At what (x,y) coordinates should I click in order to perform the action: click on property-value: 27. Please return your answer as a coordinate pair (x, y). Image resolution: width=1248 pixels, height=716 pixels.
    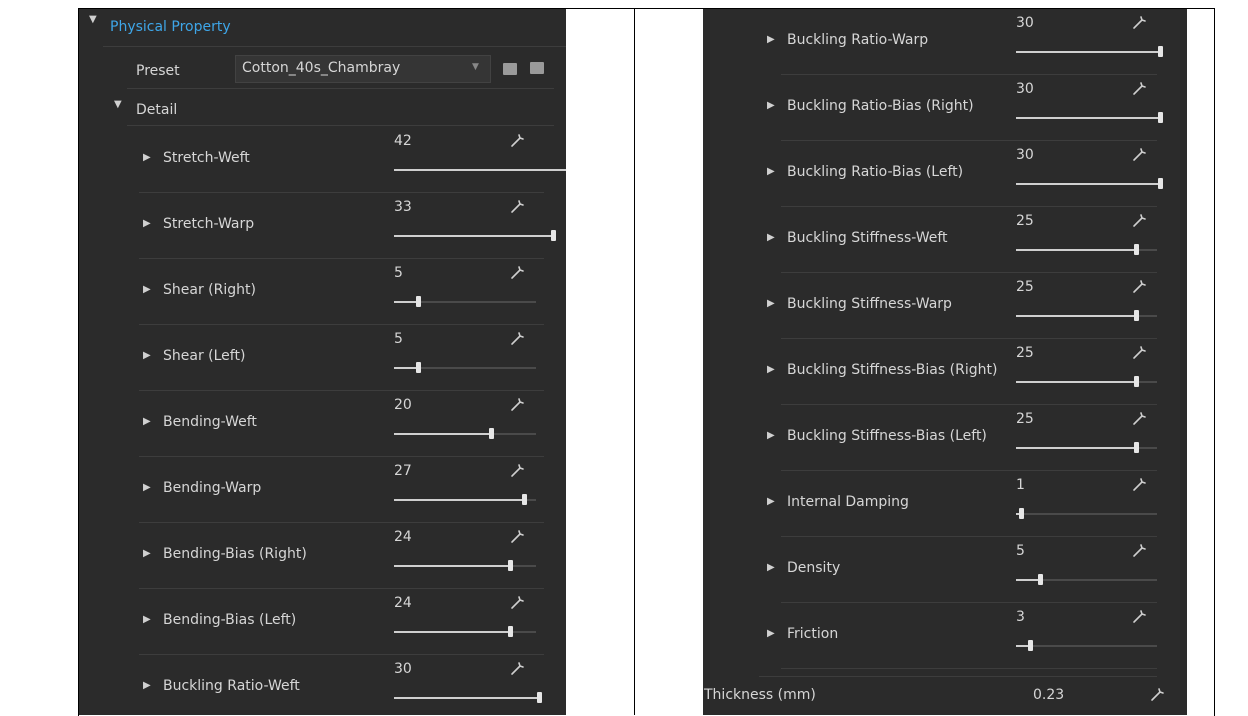
    Looking at the image, I should click on (403, 471).